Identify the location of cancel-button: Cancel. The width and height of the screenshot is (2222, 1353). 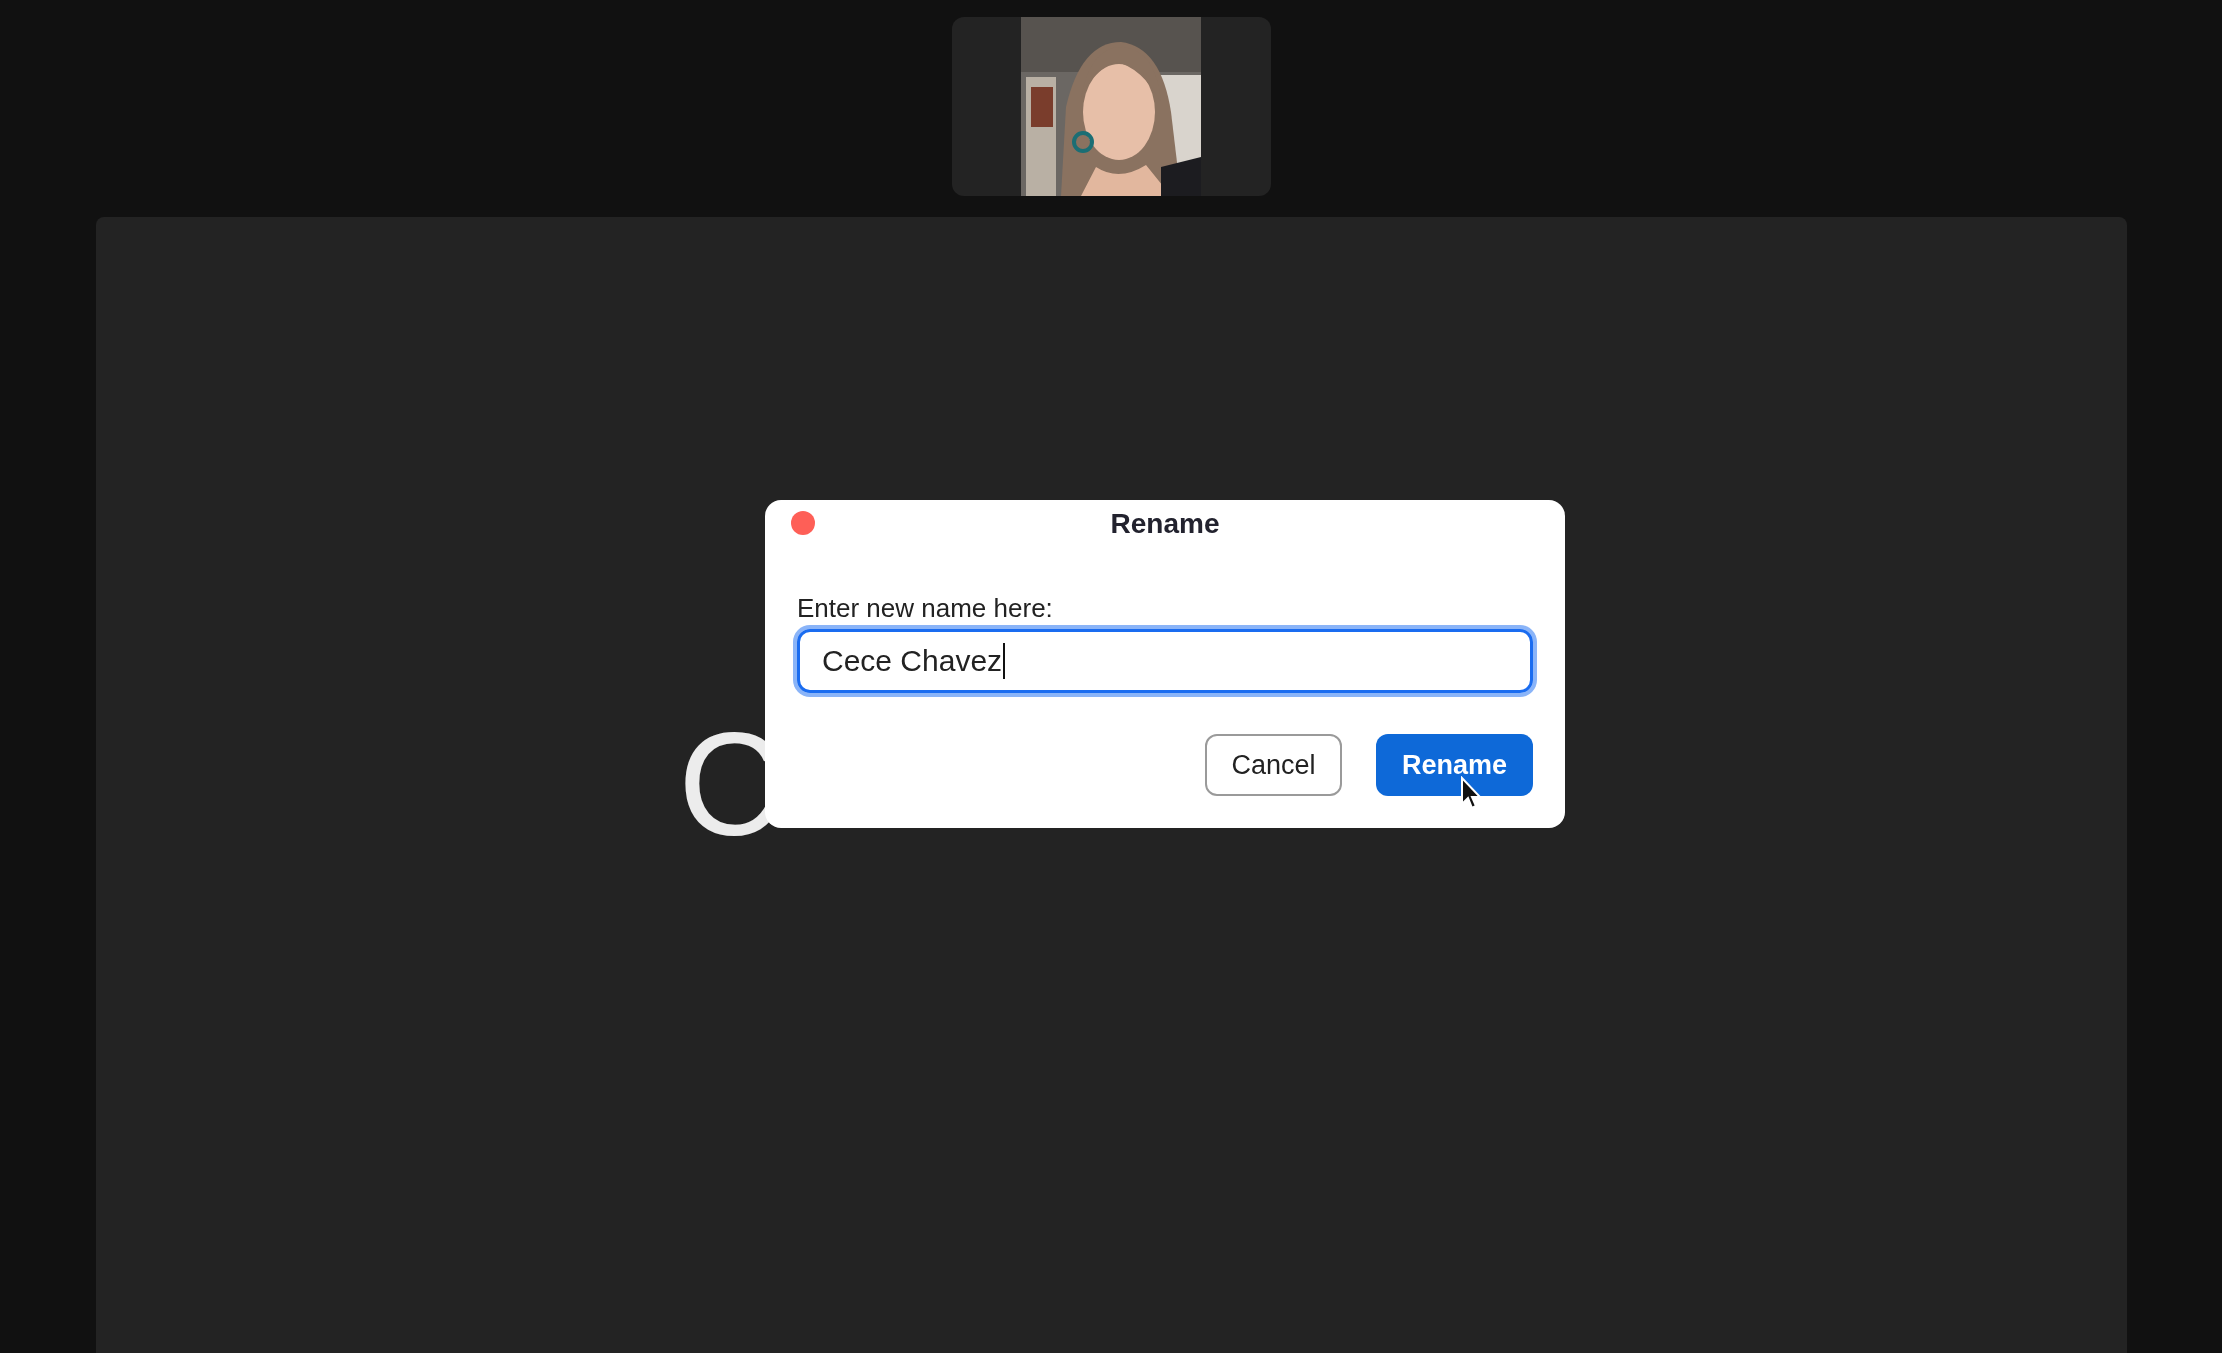
(1273, 765).